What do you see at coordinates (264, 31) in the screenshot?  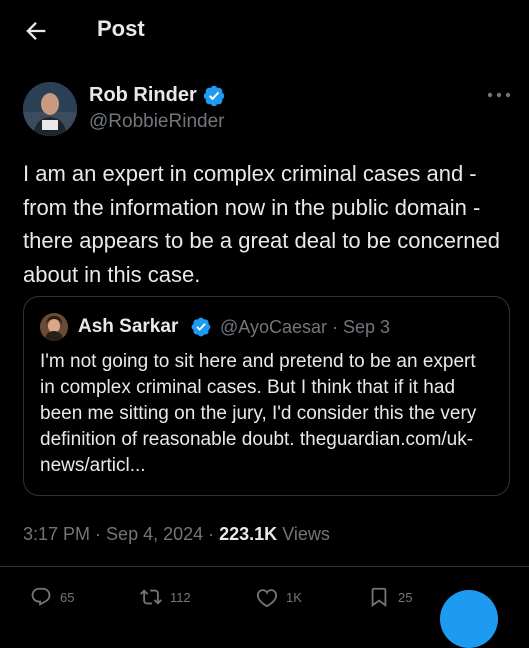 I see `top-bar: Post` at bounding box center [264, 31].